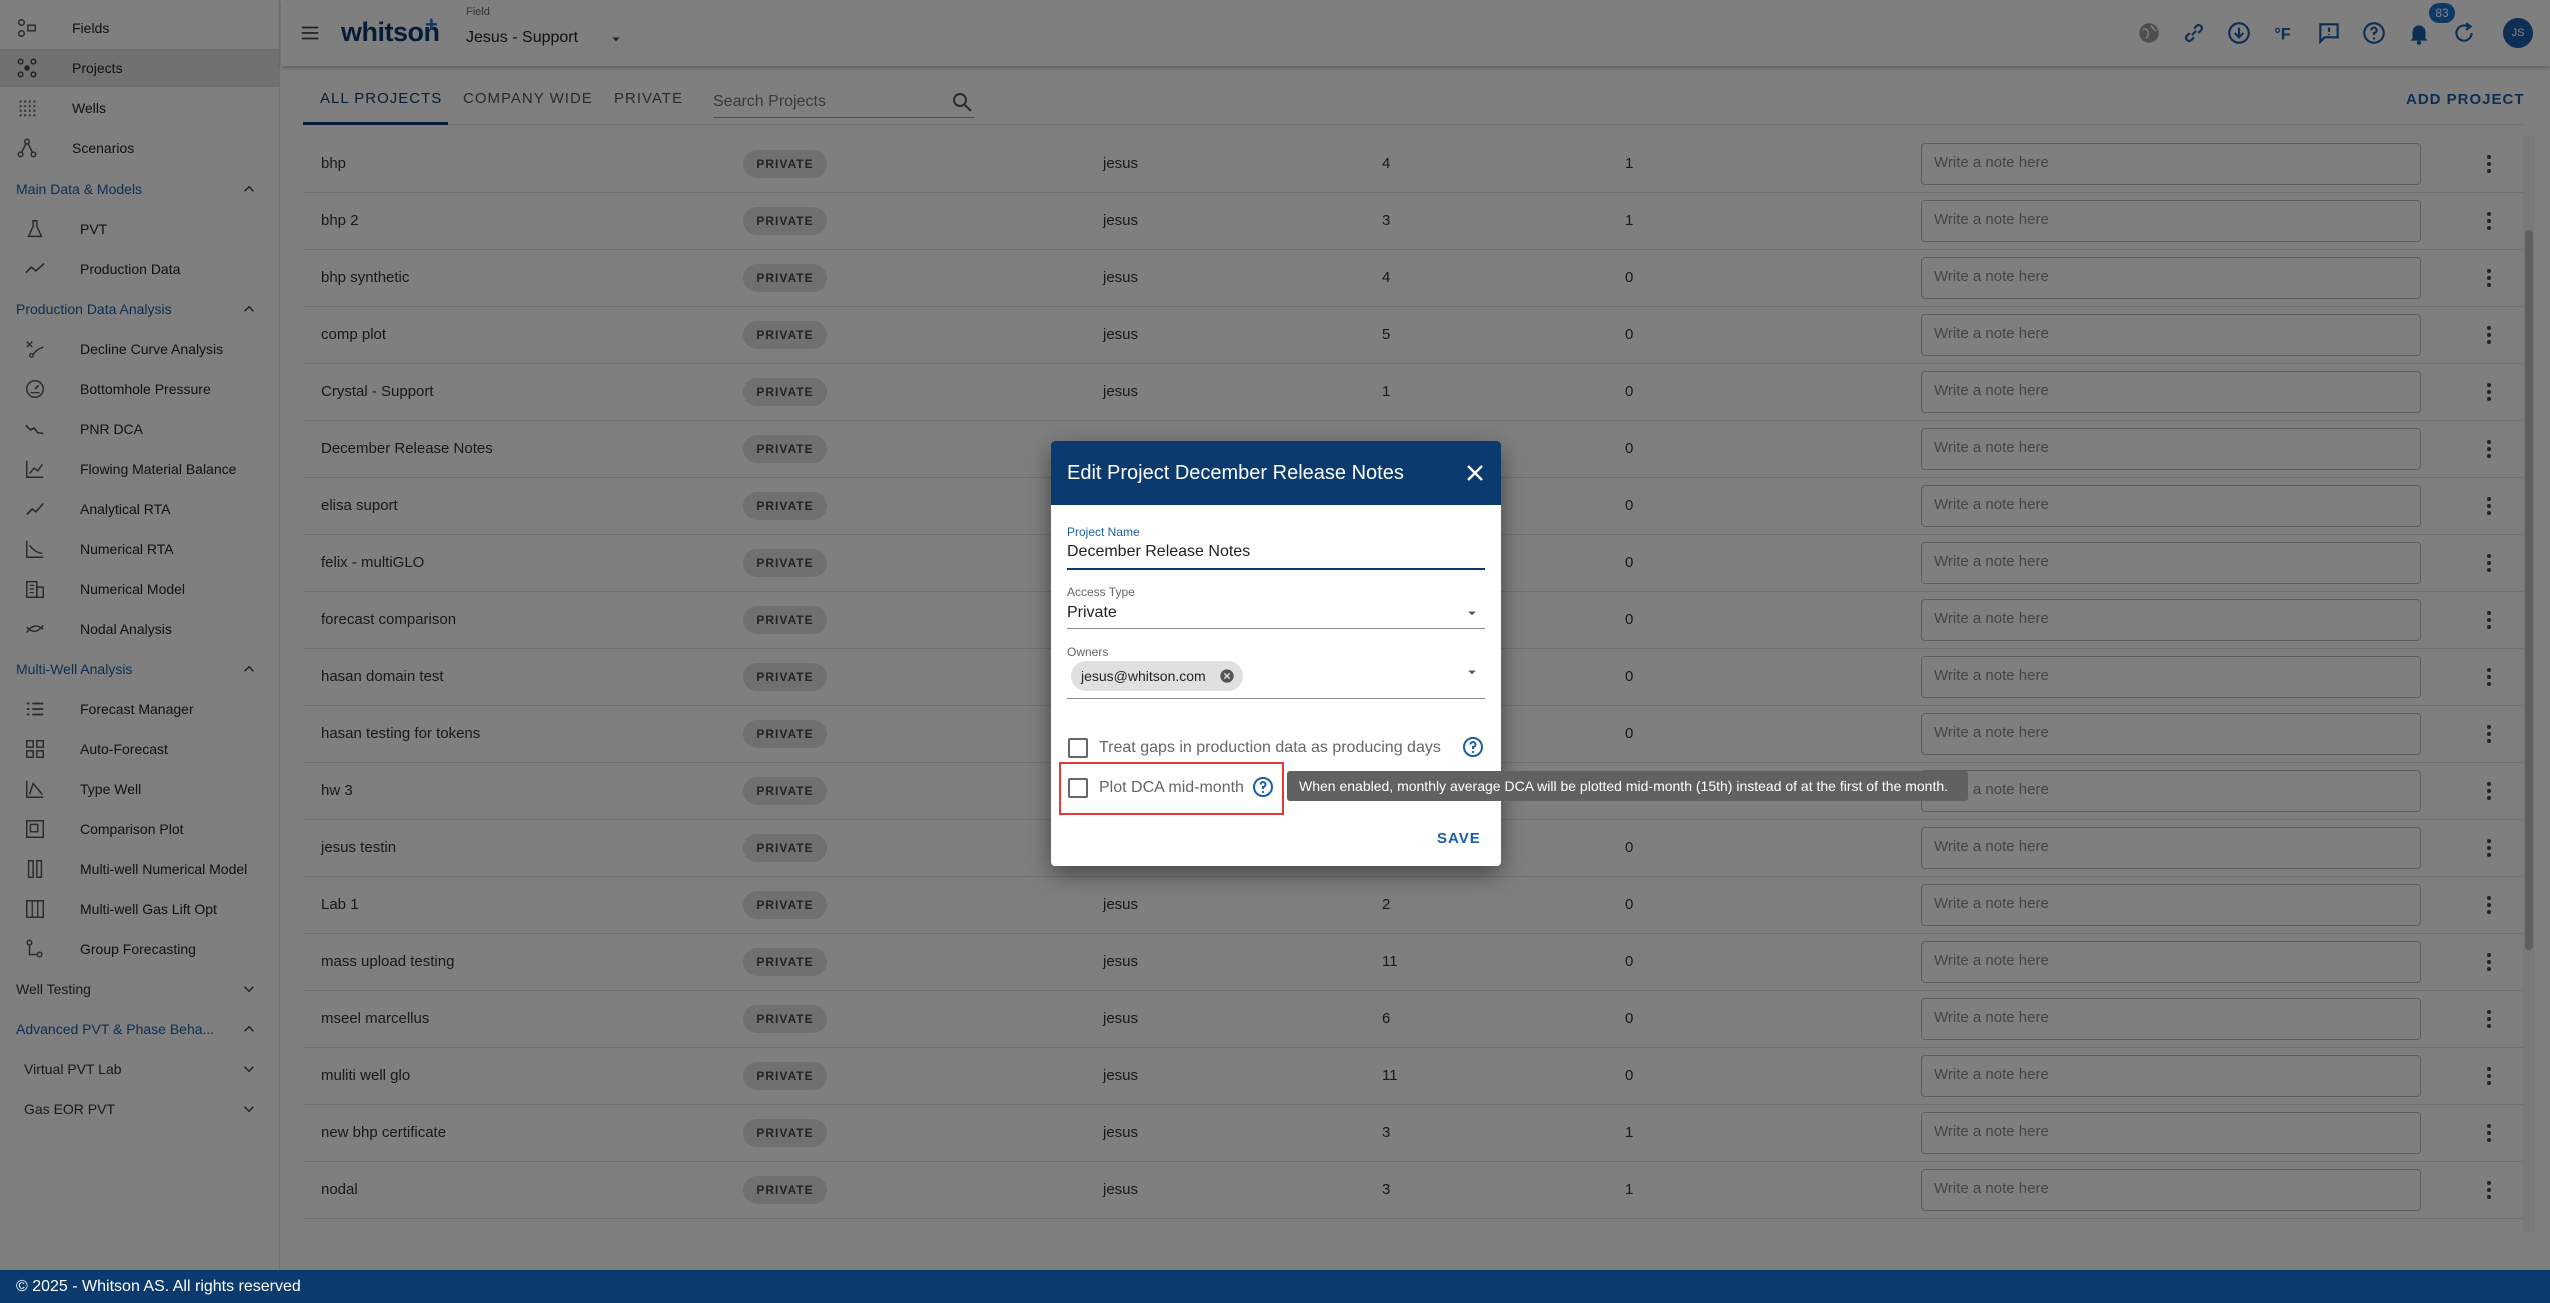  I want to click on dialog-header: Edit Project December Release Notes, so click(1276, 473).